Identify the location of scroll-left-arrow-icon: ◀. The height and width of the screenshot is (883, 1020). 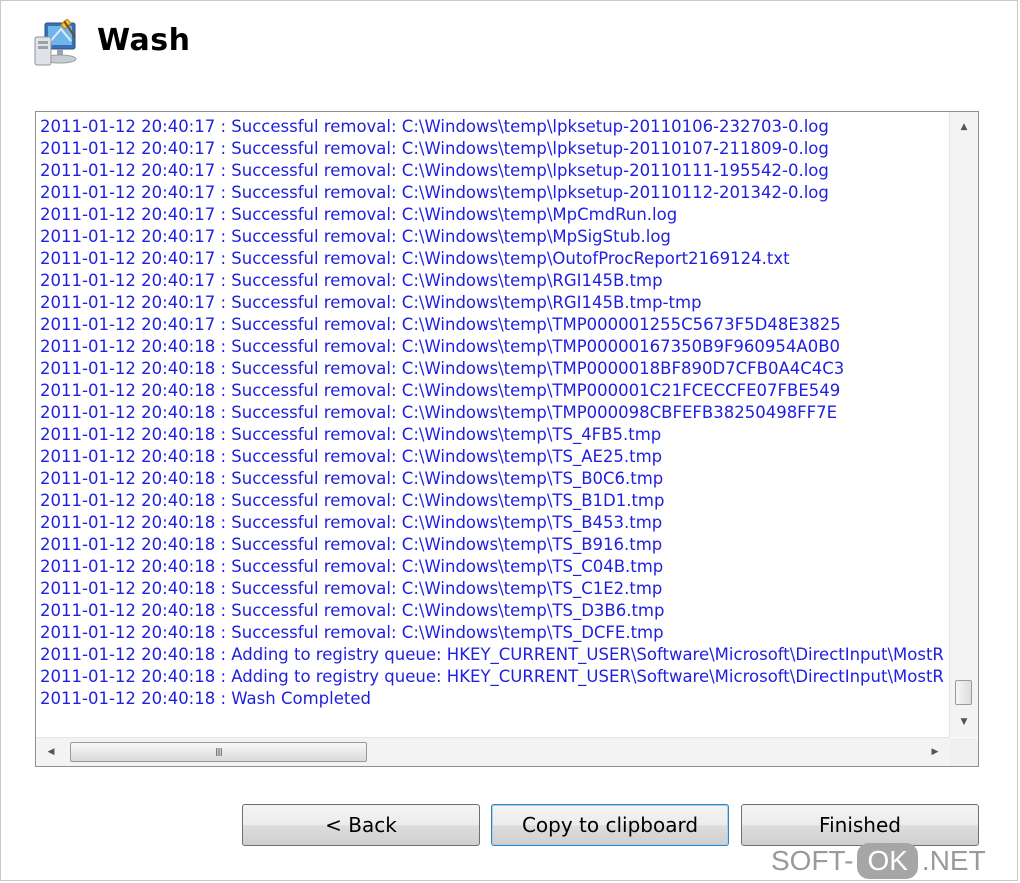
(51, 752).